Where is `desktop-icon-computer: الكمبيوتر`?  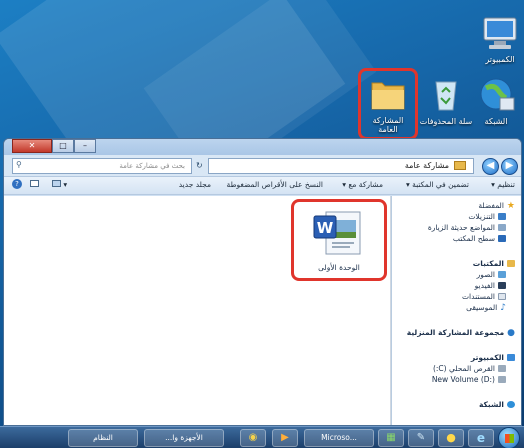
desktop-icon-computer: الكمبيوتر is located at coordinates (497, 39).